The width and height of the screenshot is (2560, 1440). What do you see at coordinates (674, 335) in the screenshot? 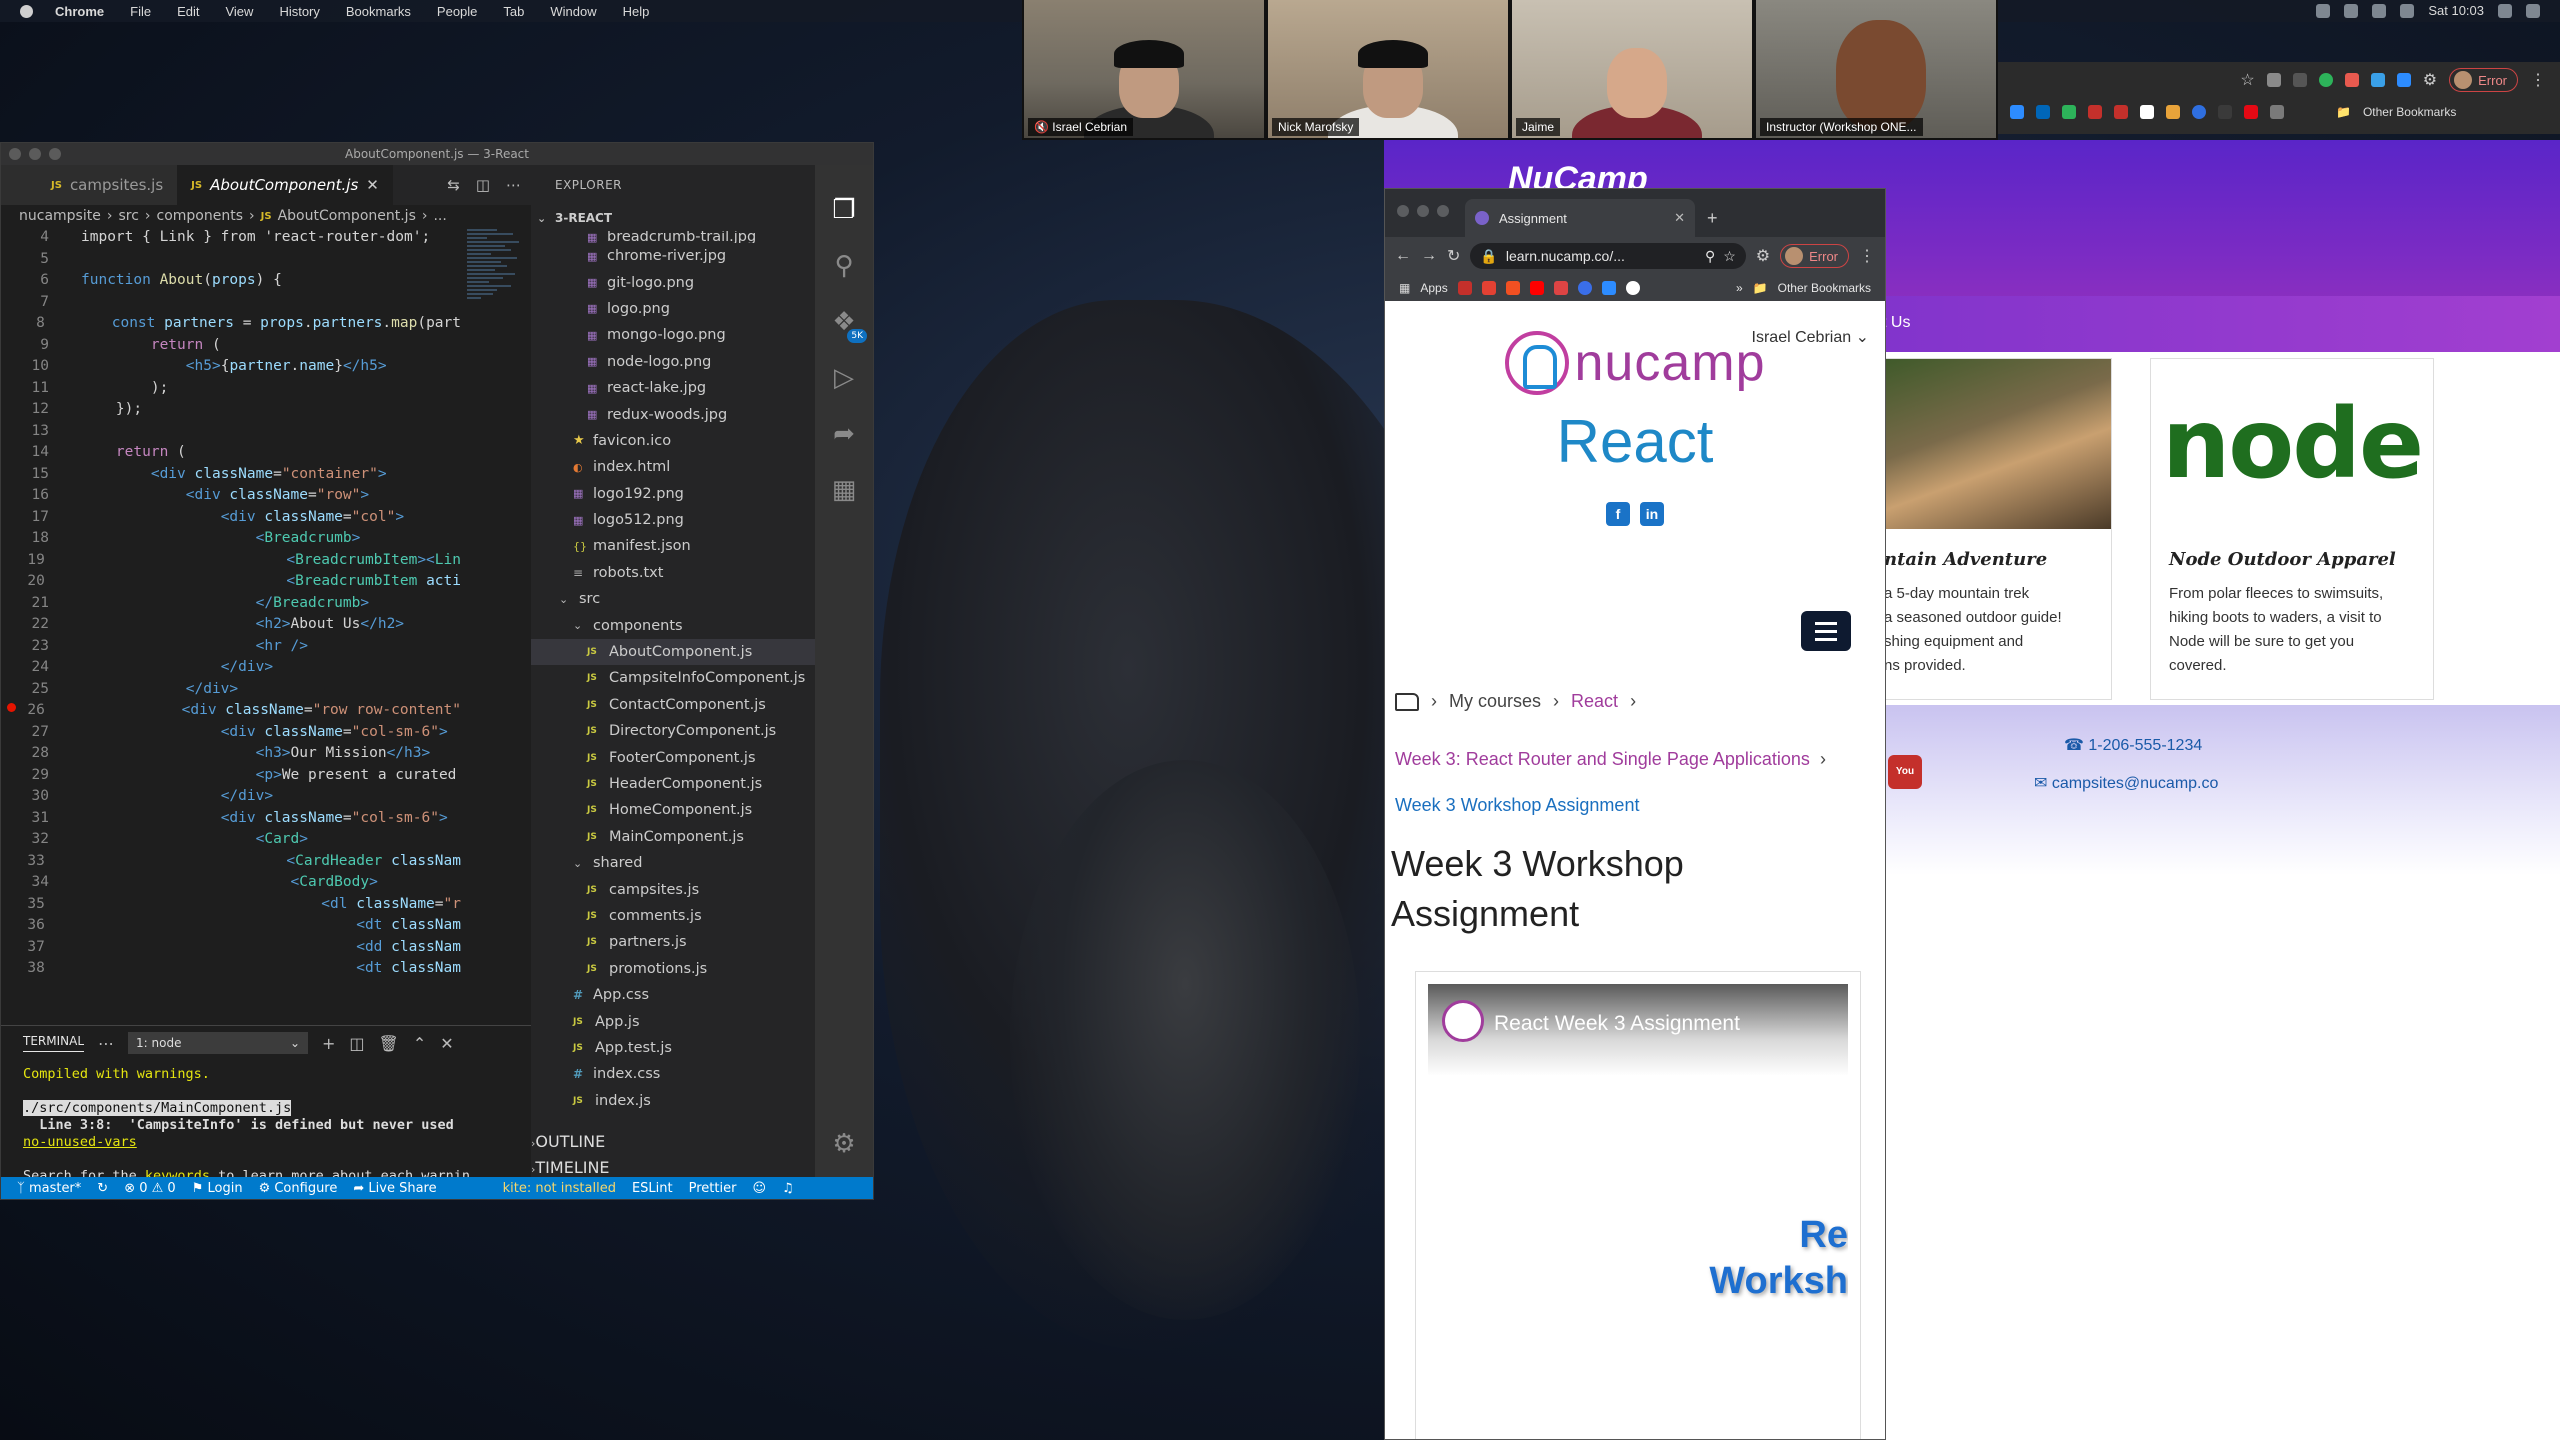
I see `file-item: ▦ mongo-logo.png` at bounding box center [674, 335].